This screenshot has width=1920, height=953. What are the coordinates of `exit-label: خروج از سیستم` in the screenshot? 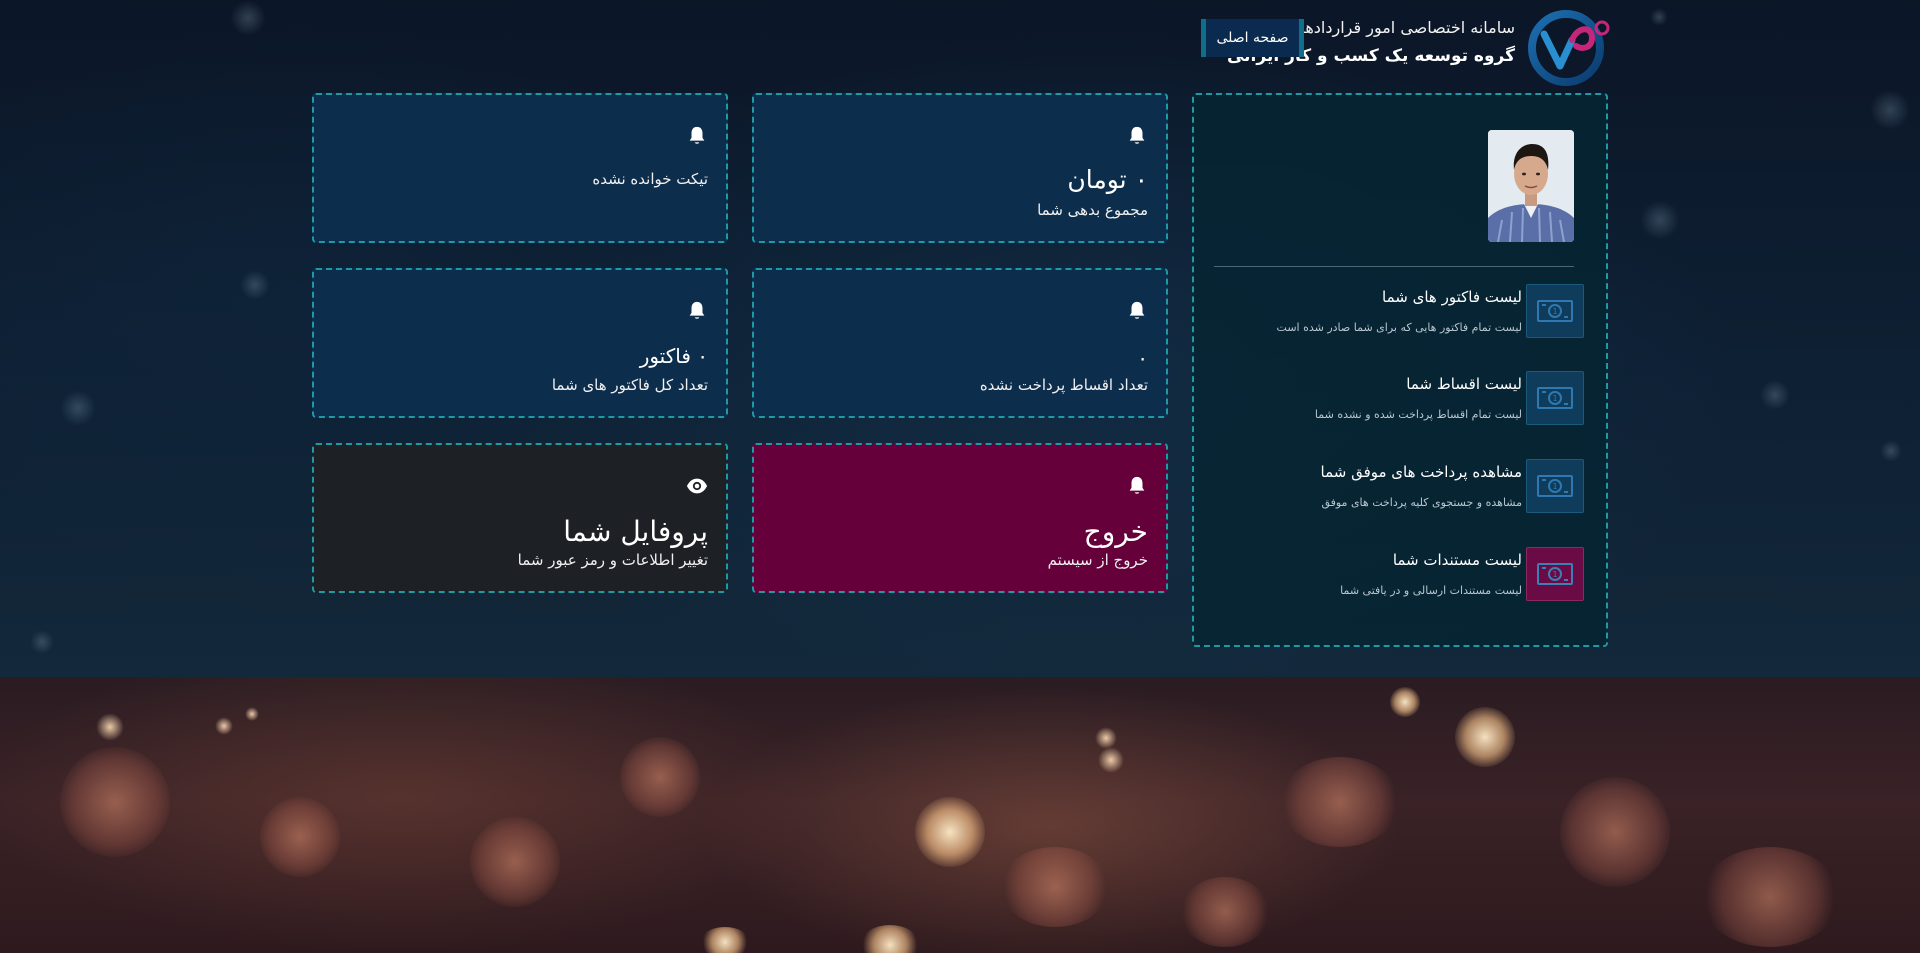 It's located at (1097, 560).